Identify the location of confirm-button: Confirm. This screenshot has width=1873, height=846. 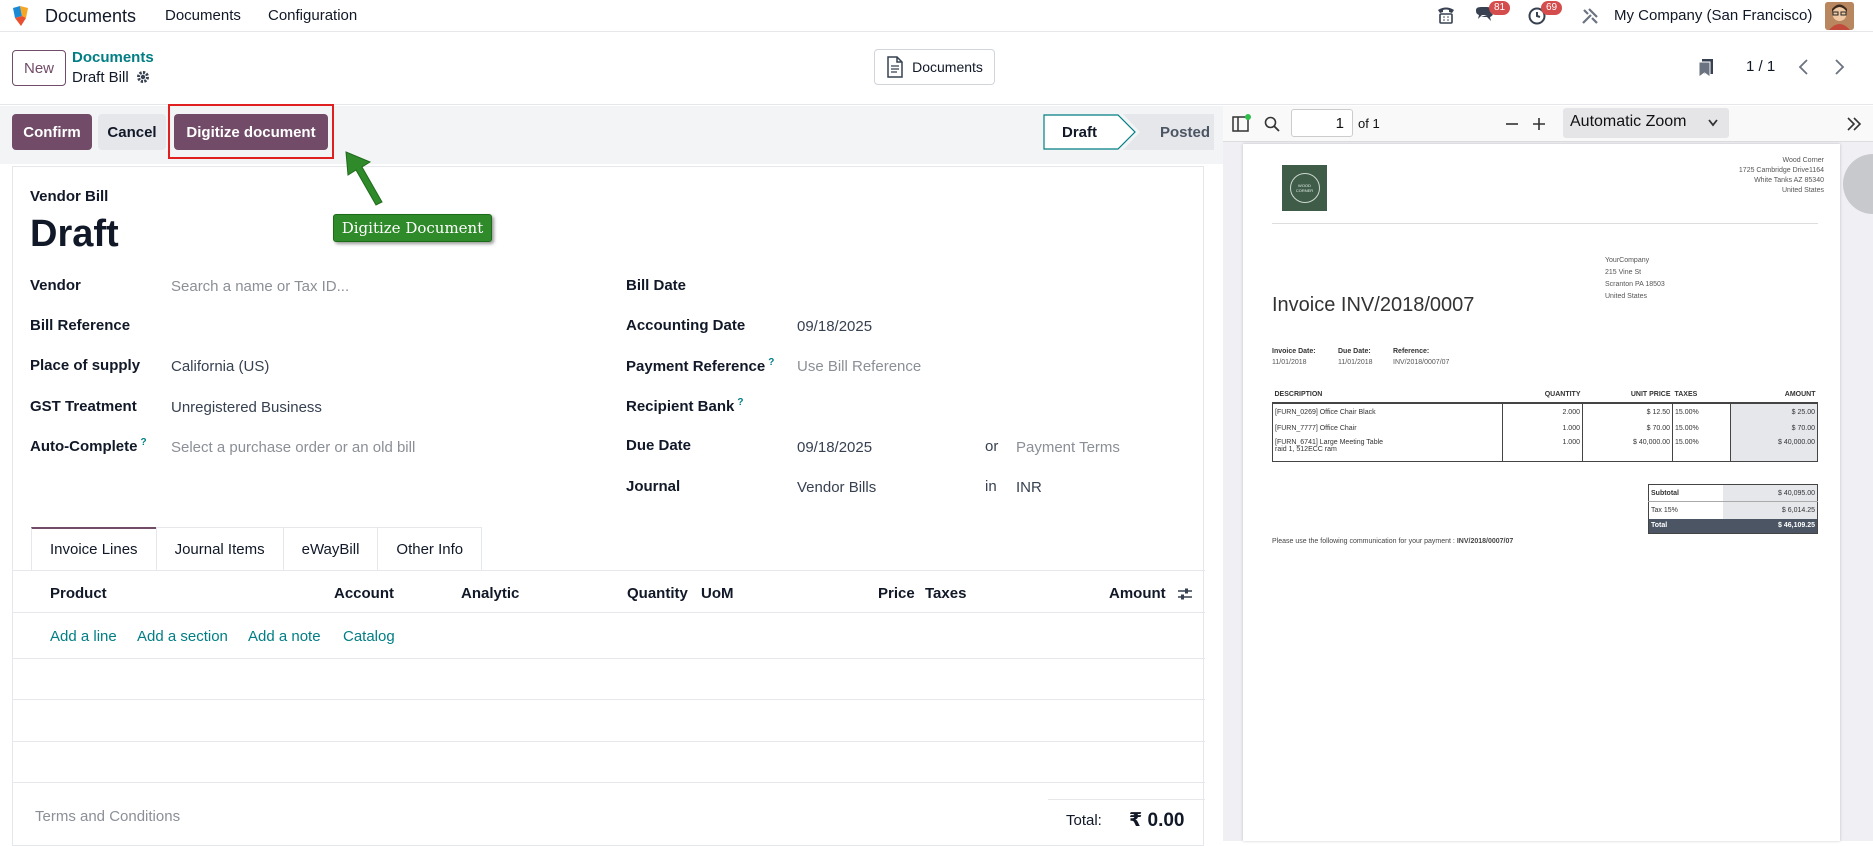
(52, 132).